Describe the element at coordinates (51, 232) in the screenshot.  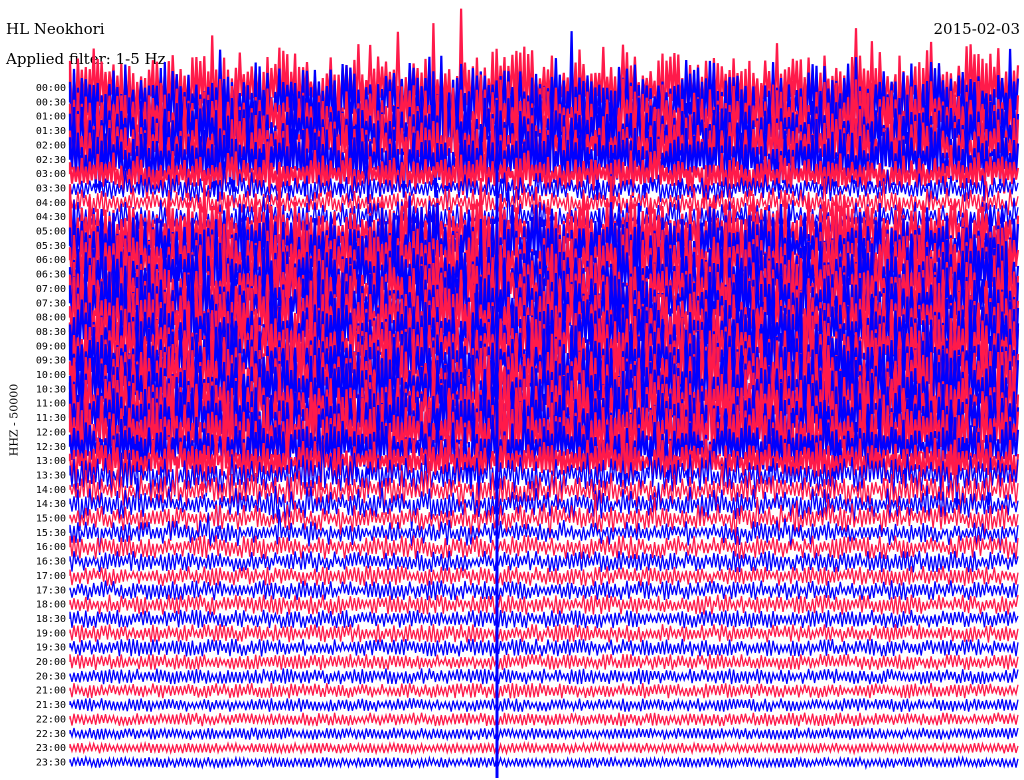
I see `time-tick-label: 05:00` at that location.